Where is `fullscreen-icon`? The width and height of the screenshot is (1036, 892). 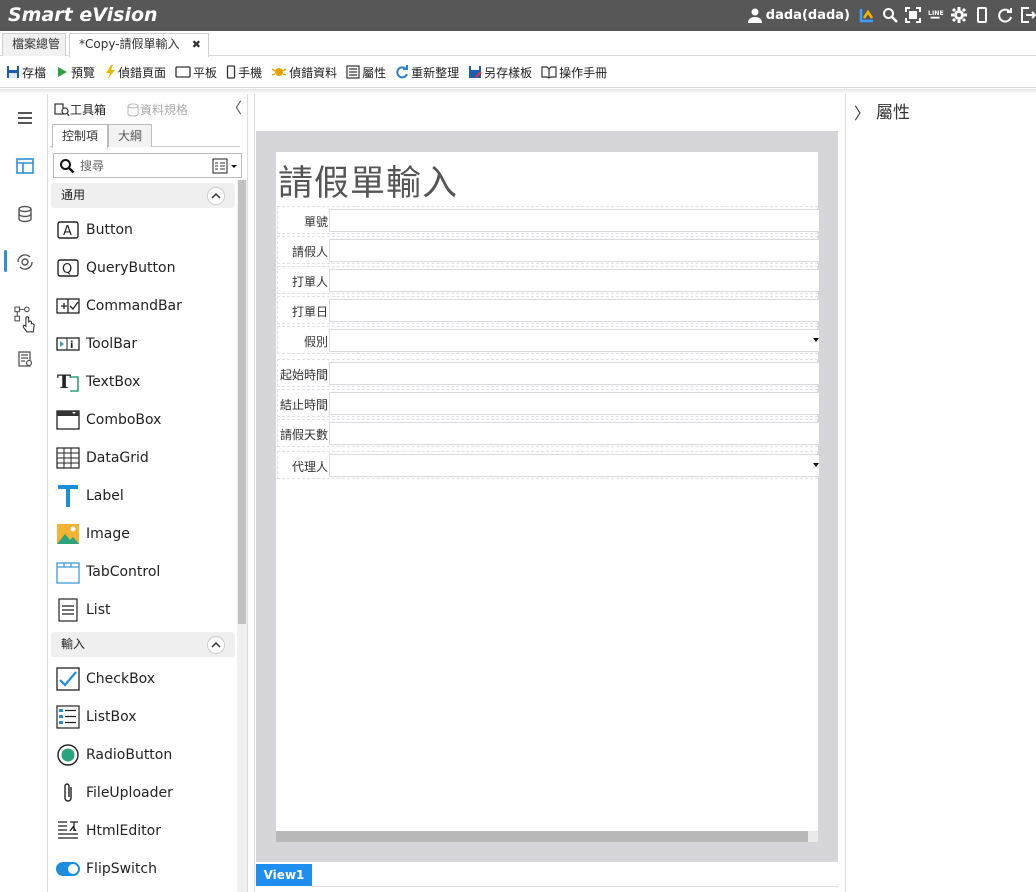 fullscreen-icon is located at coordinates (913, 15).